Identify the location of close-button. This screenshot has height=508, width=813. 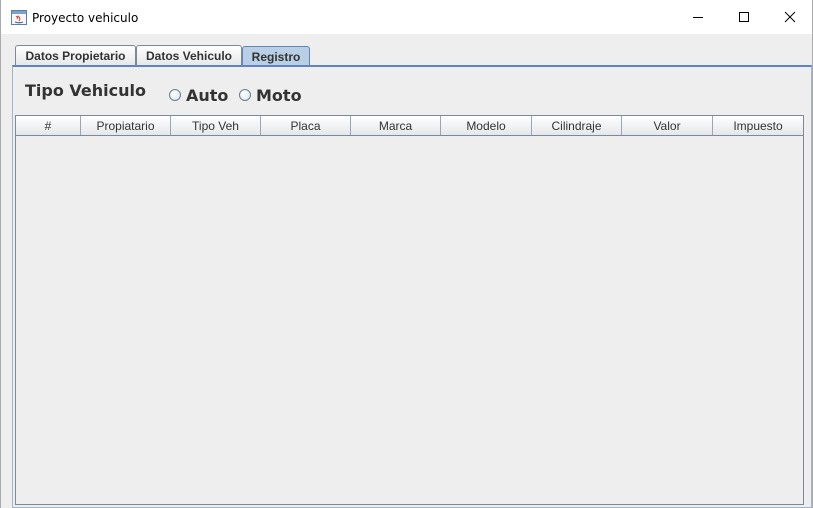
(790, 17).